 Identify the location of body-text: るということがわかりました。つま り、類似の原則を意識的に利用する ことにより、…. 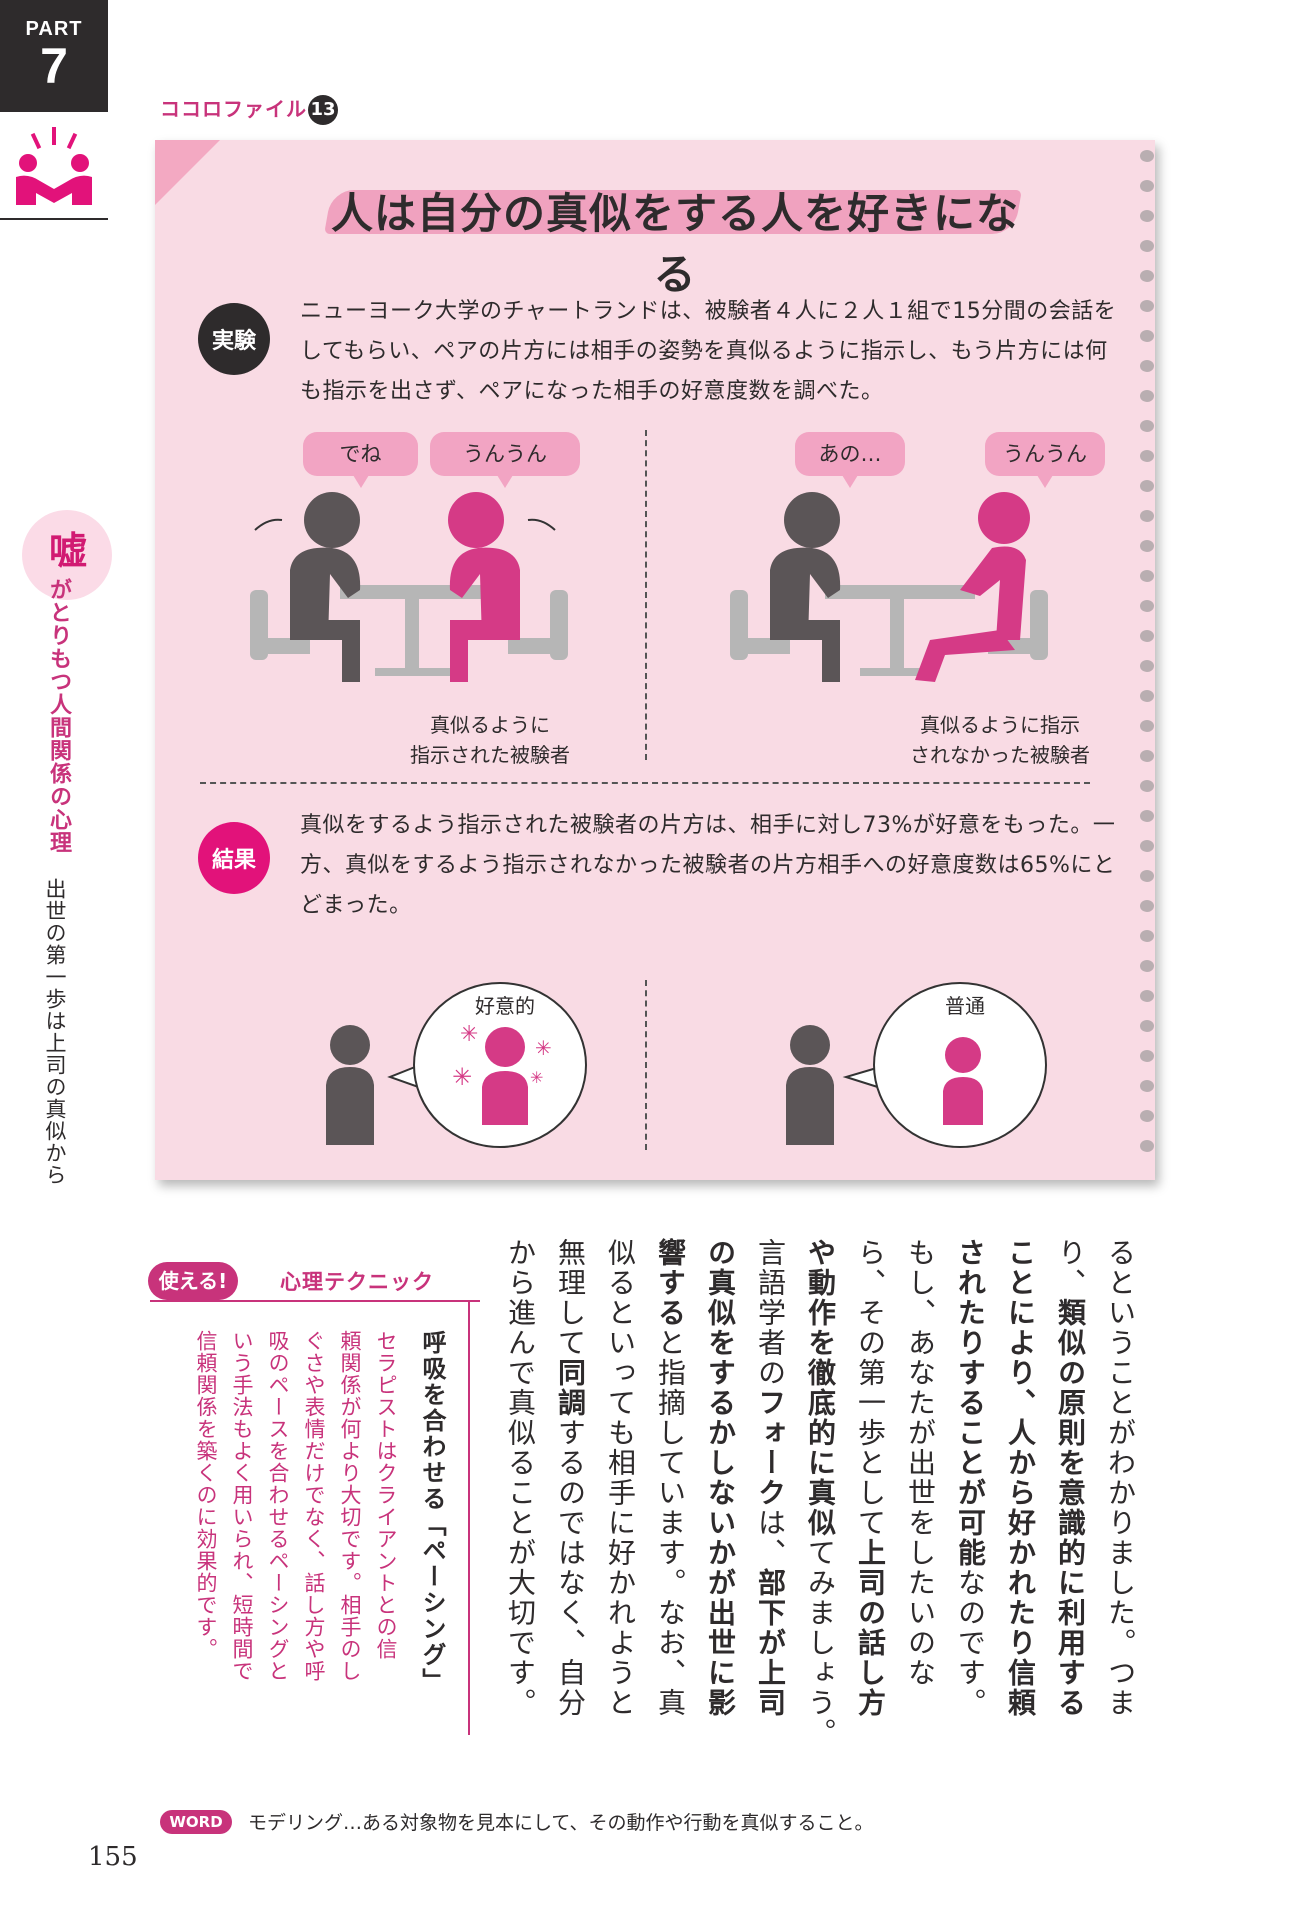
(820, 1493).